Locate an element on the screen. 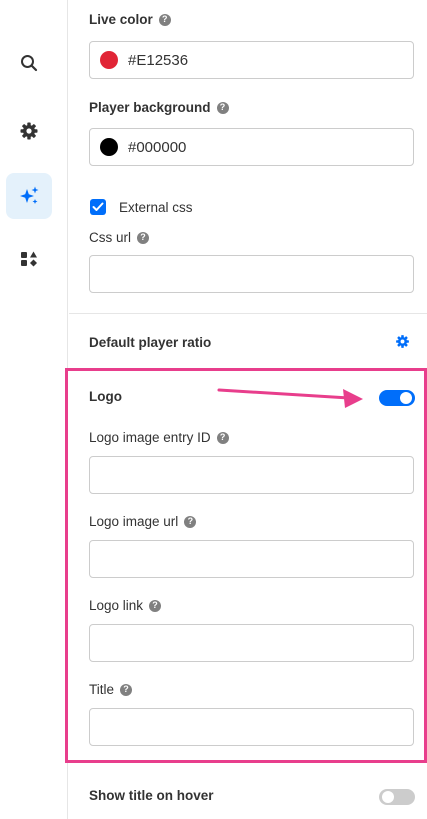 The image size is (427, 819). logo-entry-id-input is located at coordinates (251, 475).